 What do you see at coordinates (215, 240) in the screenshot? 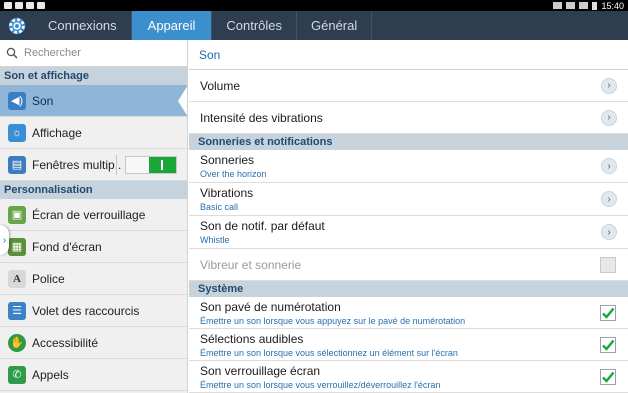
I see `setting-value: Whistle` at bounding box center [215, 240].